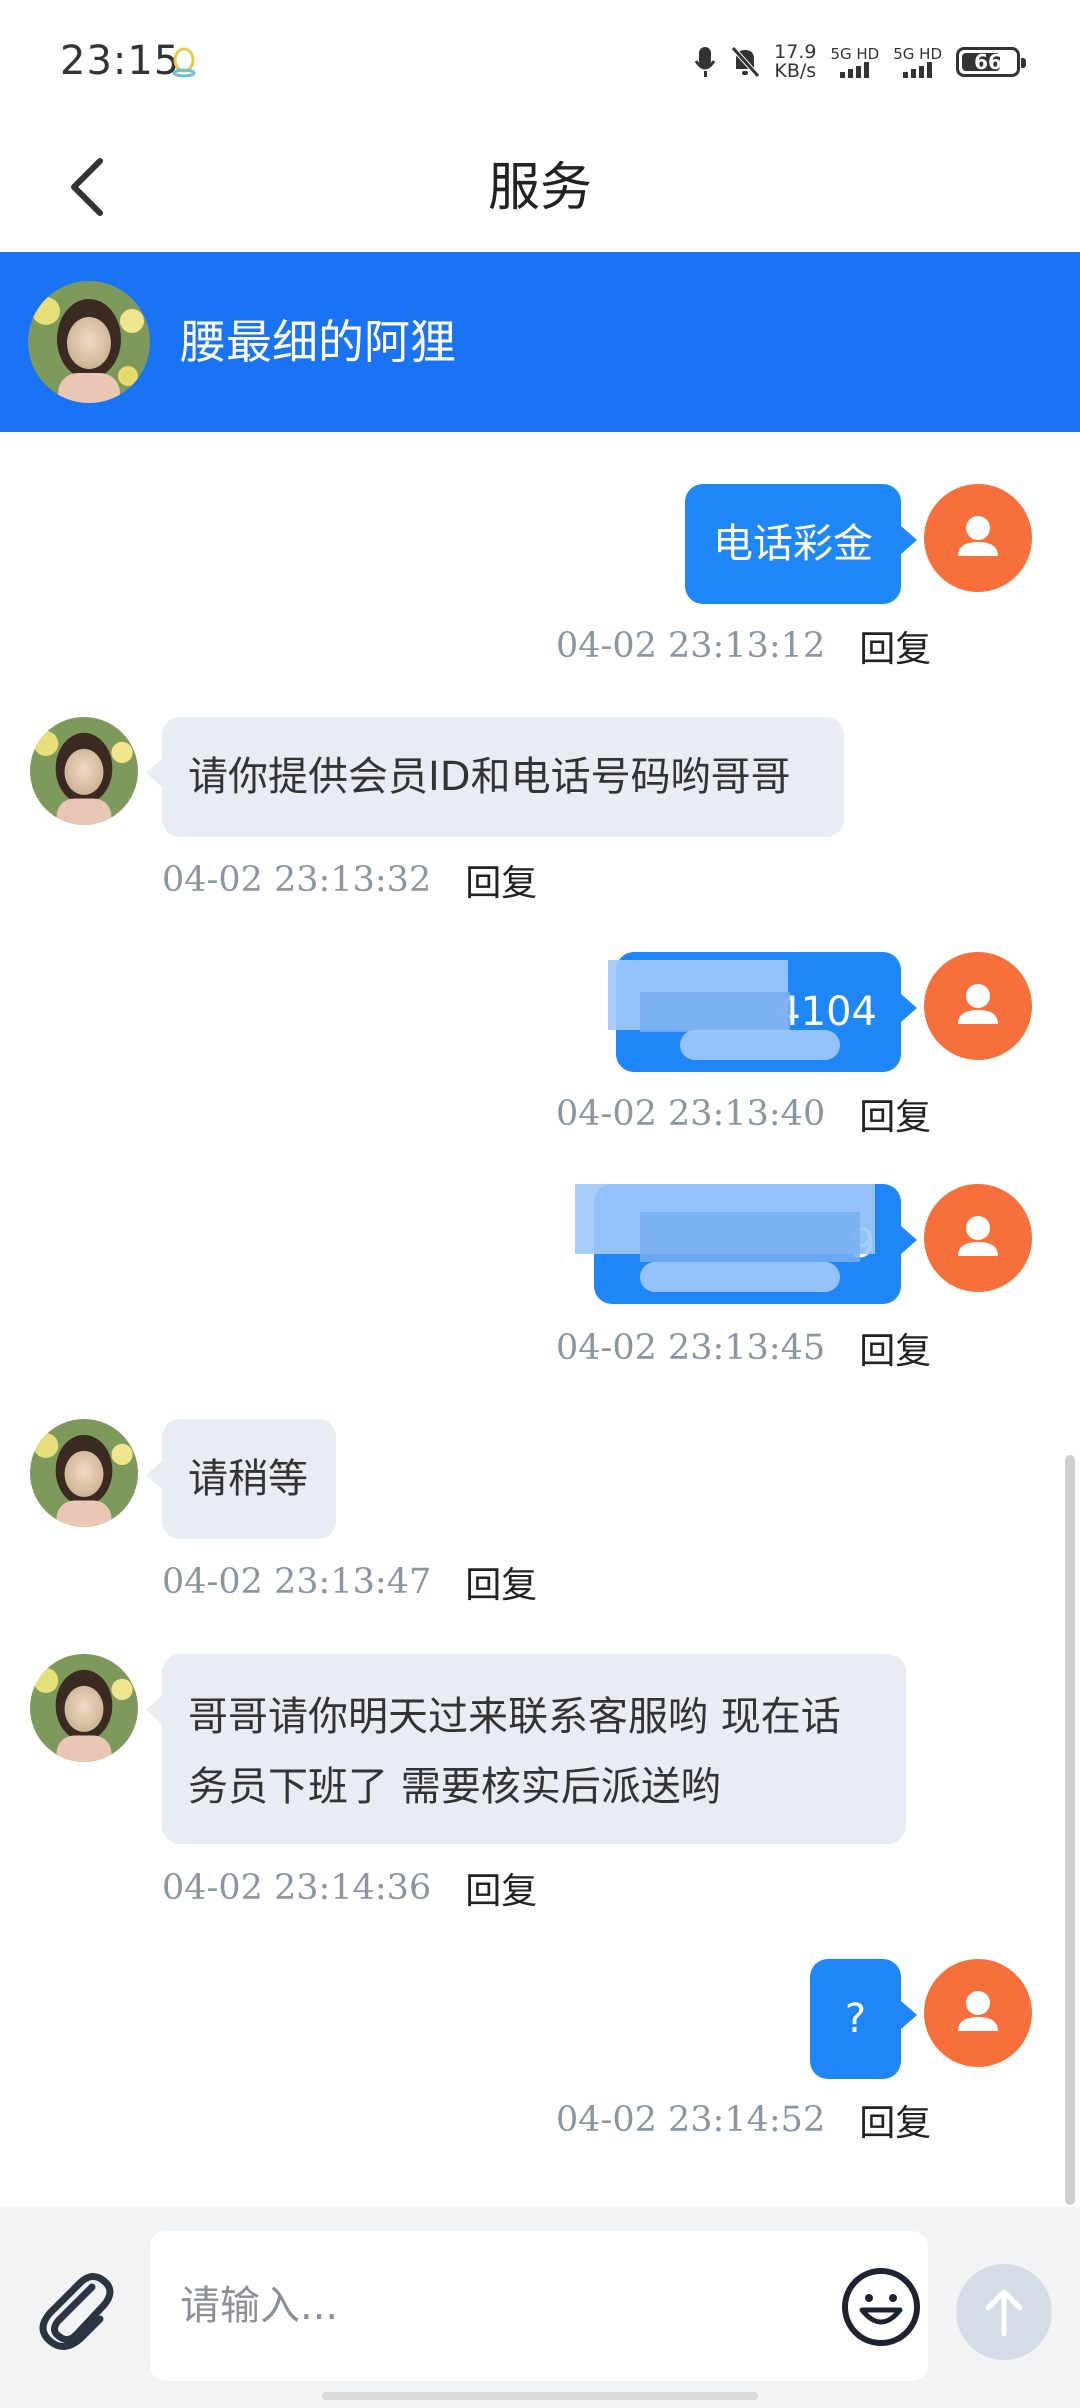  I want to click on title-bar: 服务, so click(540, 188).